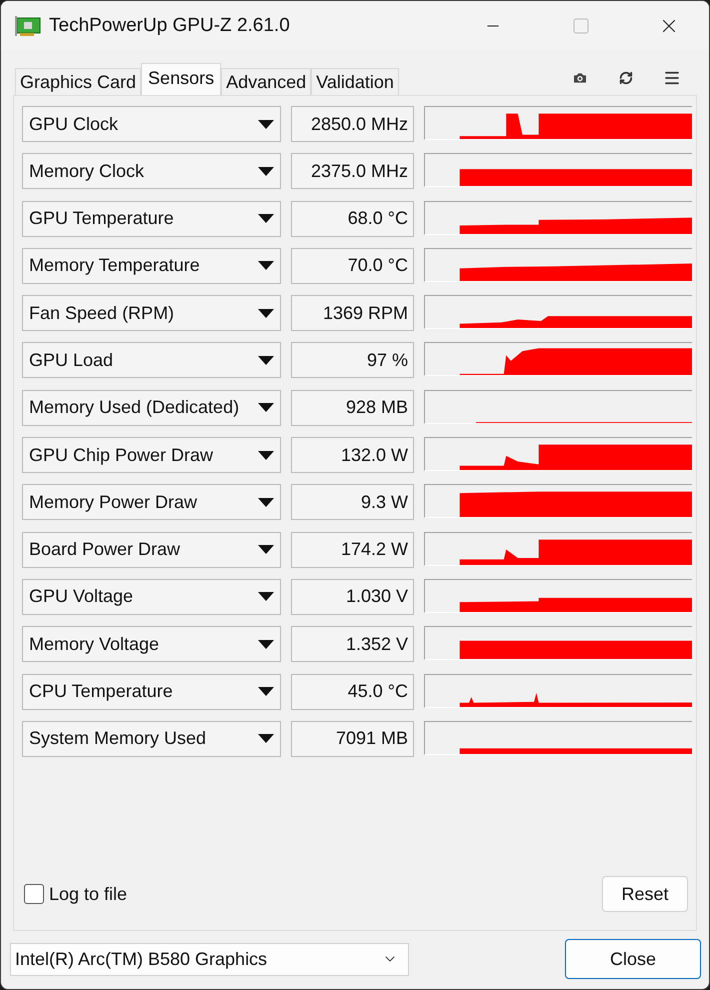 The width and height of the screenshot is (710, 990). What do you see at coordinates (151, 124) in the screenshot?
I see `sensor-dropdown: GPU Clock` at bounding box center [151, 124].